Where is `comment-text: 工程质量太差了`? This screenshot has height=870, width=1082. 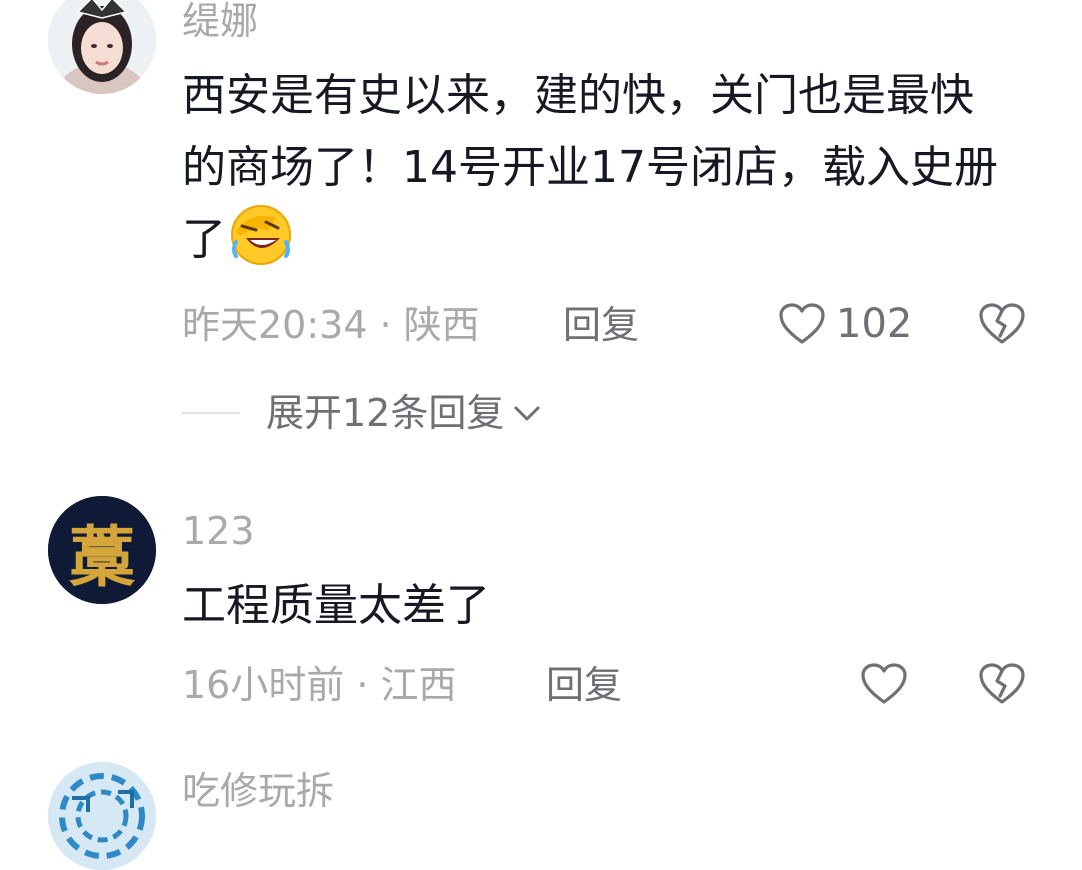
comment-text: 工程质量太差了 is located at coordinates (336, 605).